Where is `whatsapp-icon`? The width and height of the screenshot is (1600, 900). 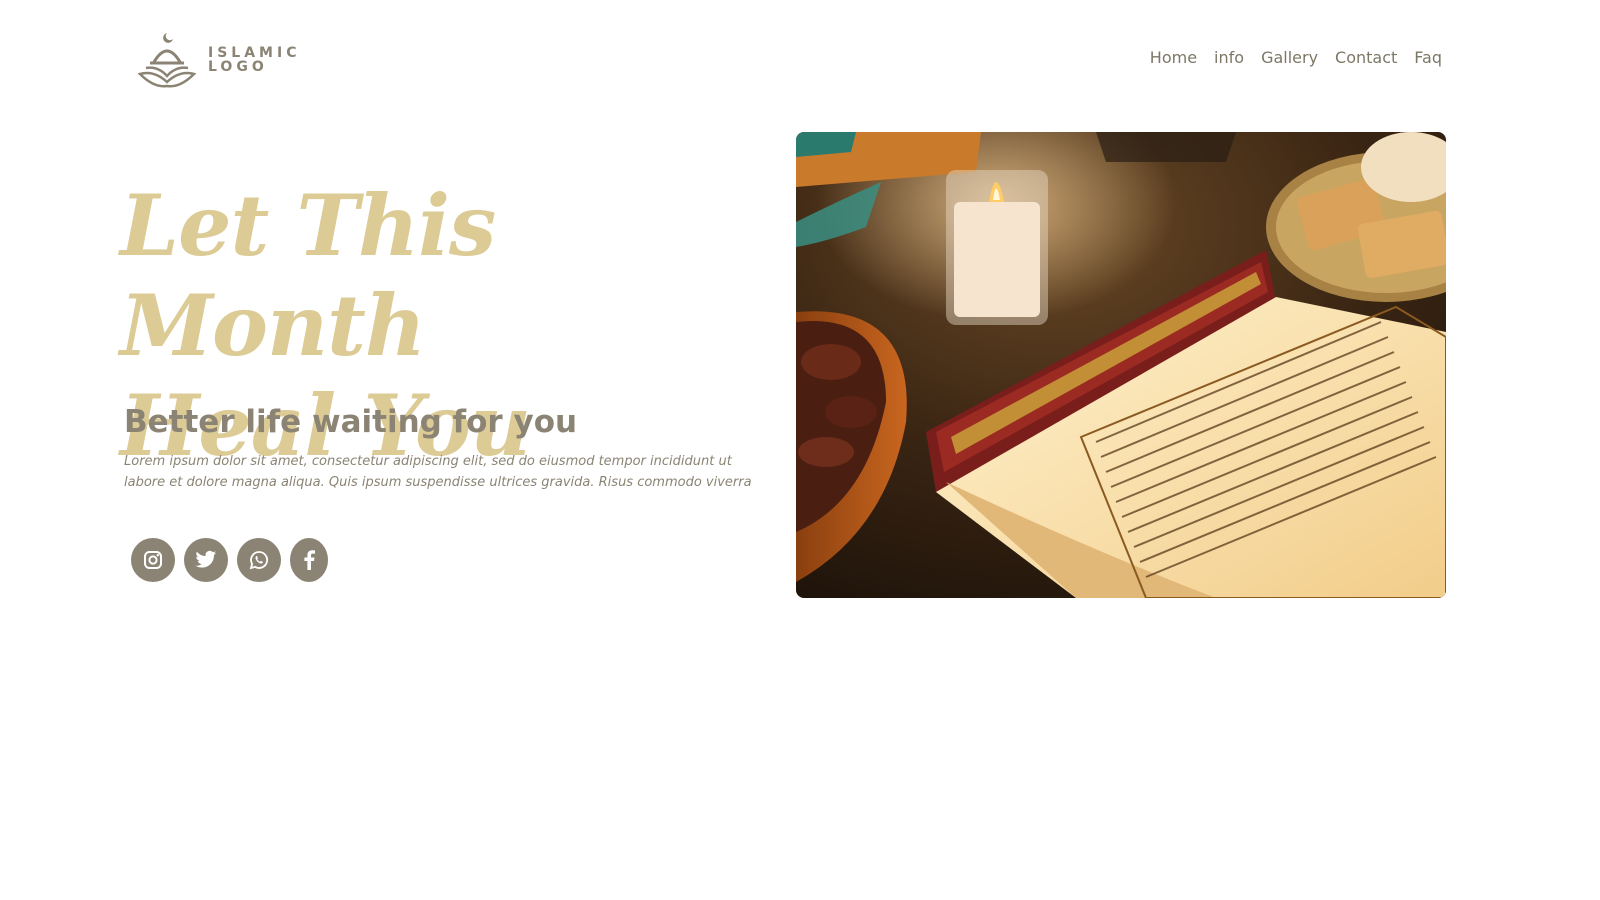
whatsapp-icon is located at coordinates (258, 560).